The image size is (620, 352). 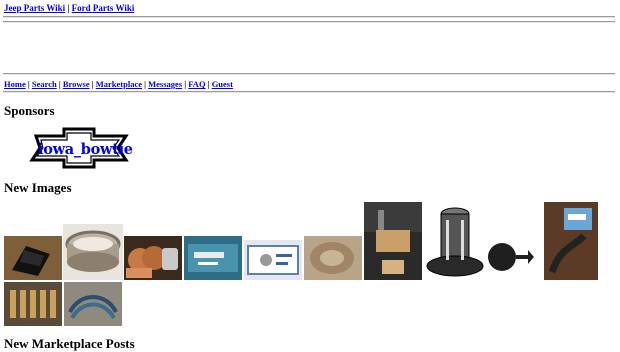 What do you see at coordinates (196, 84) in the screenshot?
I see `nav-faq: FAQ` at bounding box center [196, 84].